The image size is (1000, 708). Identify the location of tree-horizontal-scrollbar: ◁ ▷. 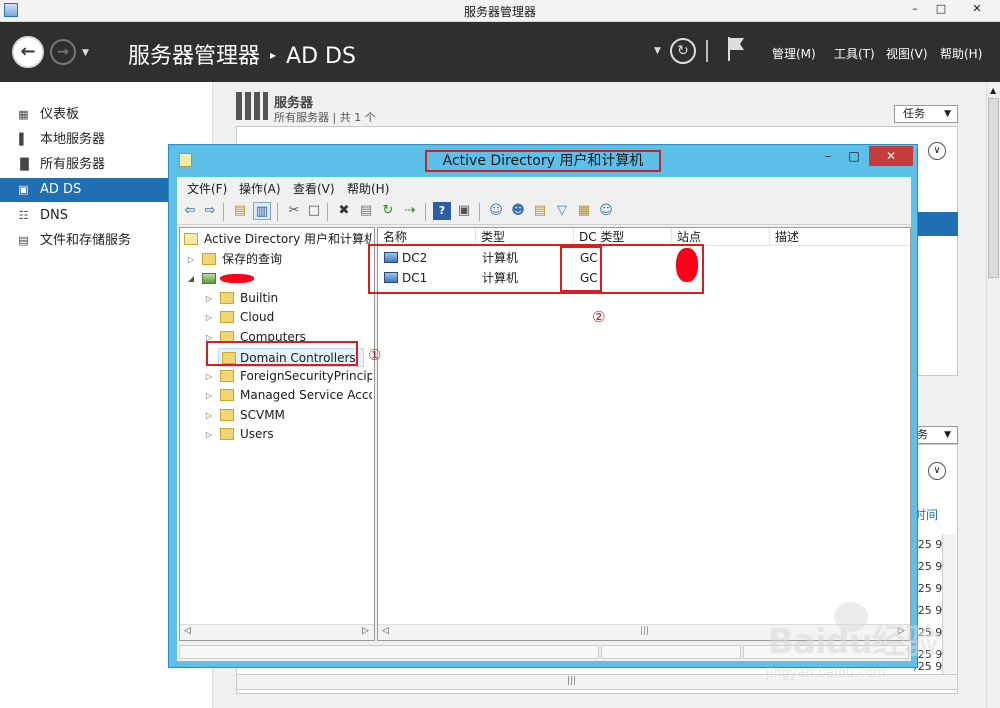
(277, 632).